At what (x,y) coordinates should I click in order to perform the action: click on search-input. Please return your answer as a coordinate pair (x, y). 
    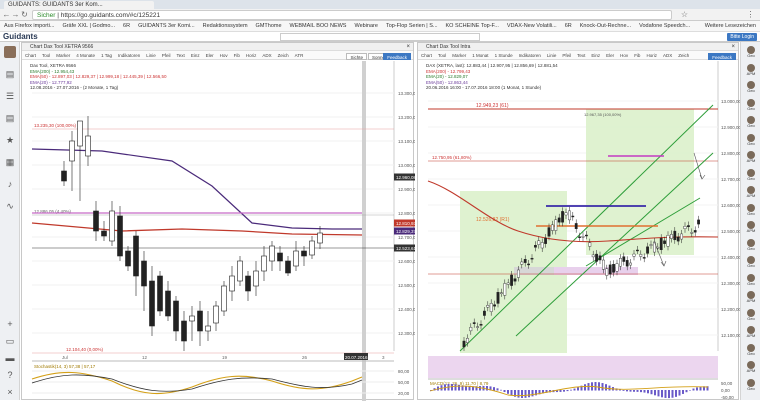
    Looking at the image, I should click on (380, 37).